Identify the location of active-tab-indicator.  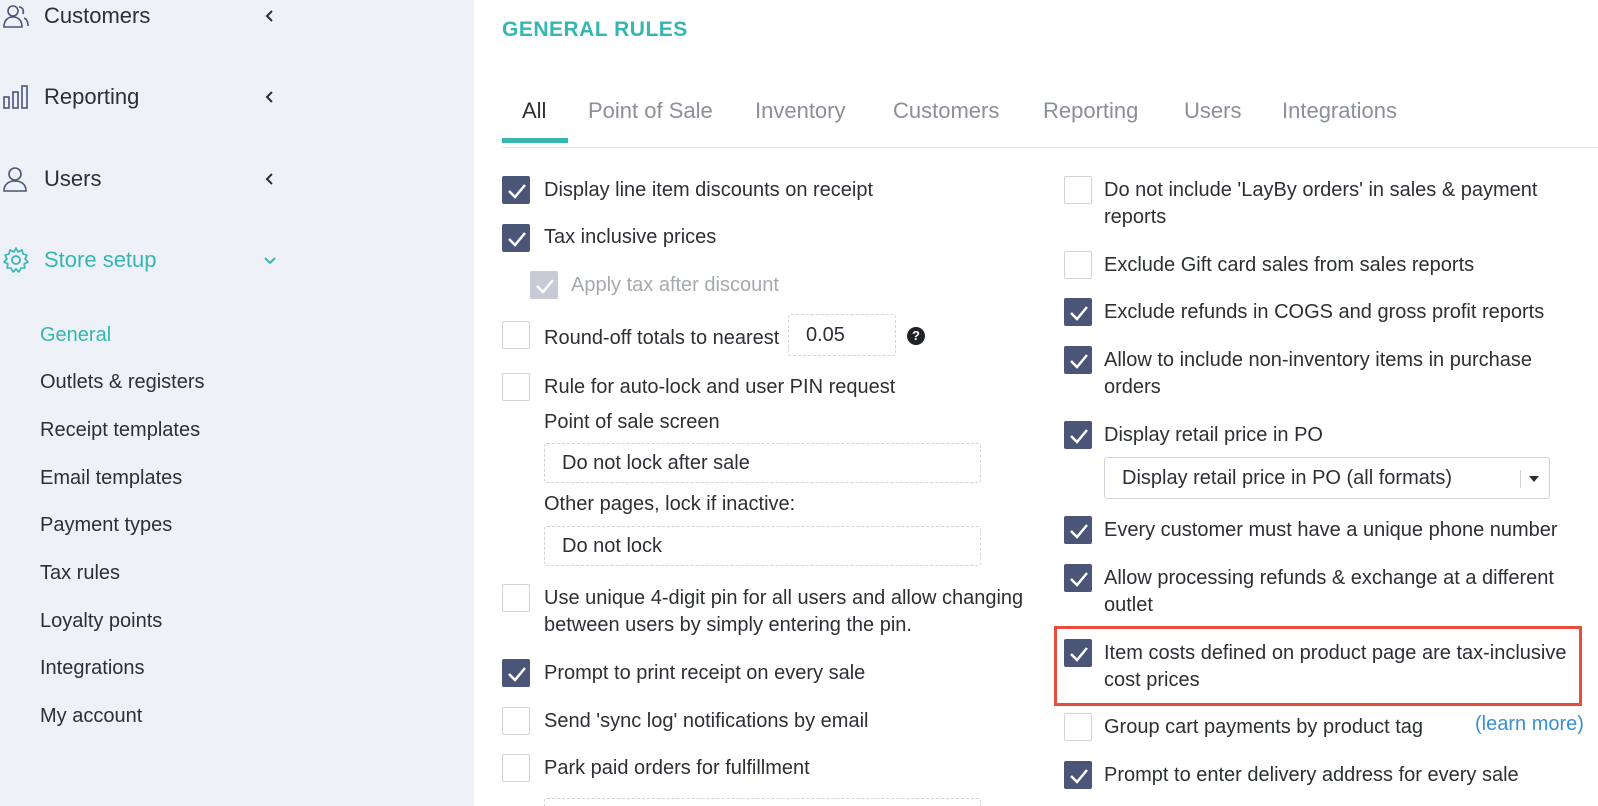
(535, 140).